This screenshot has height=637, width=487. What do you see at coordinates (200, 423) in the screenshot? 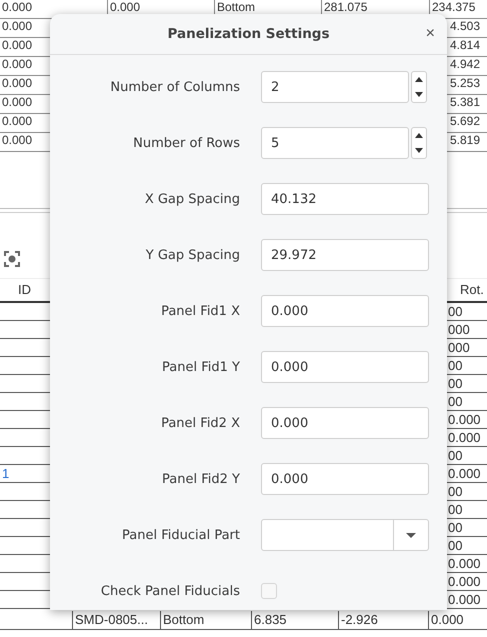
I see `field-label: Panel Fid2 X` at bounding box center [200, 423].